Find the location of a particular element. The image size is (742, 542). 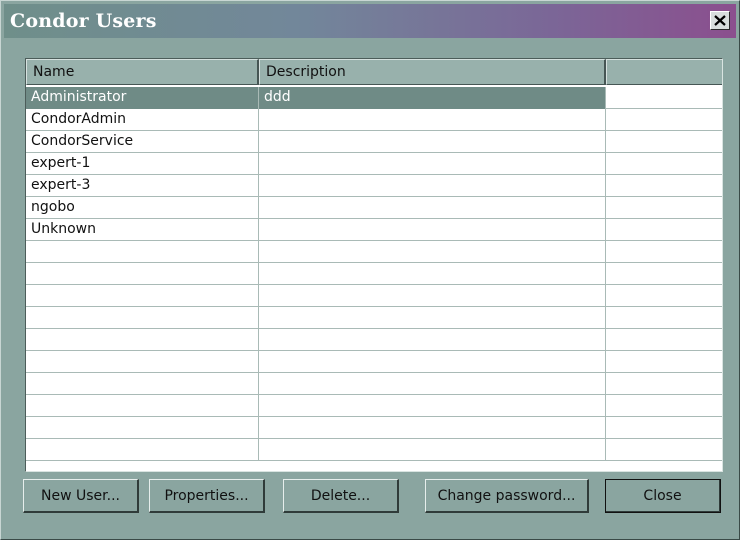

table-row: Unknown is located at coordinates (374, 230).